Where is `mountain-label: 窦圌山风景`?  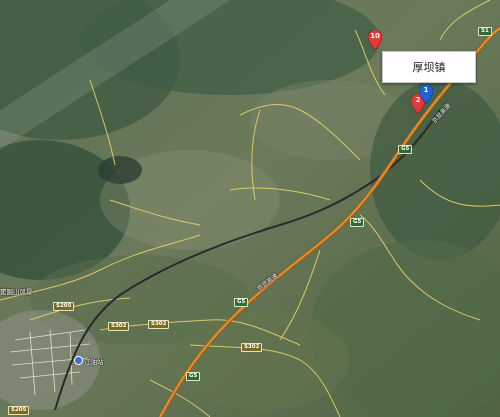
mountain-label: 窦圌山风景 is located at coordinates (16, 292).